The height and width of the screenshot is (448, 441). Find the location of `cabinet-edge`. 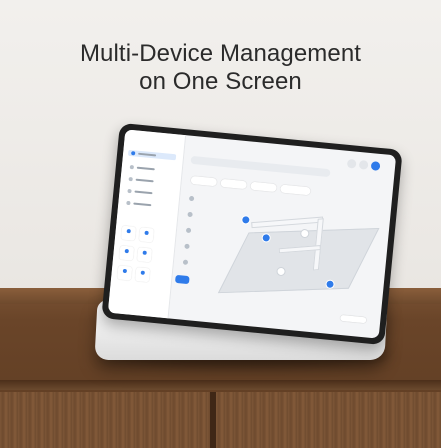

cabinet-edge is located at coordinates (220, 385).